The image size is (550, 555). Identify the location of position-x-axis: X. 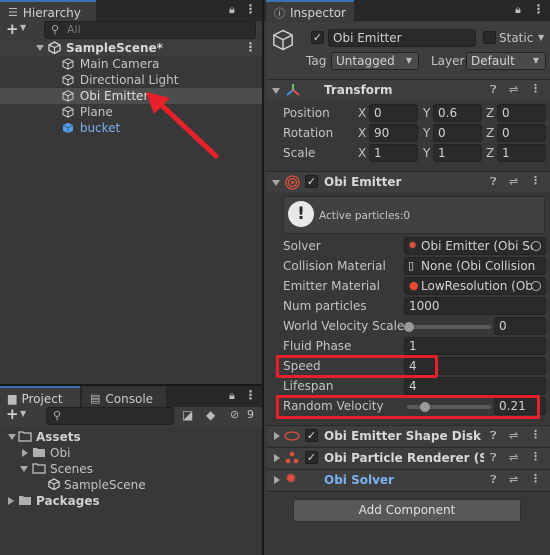
(362, 113).